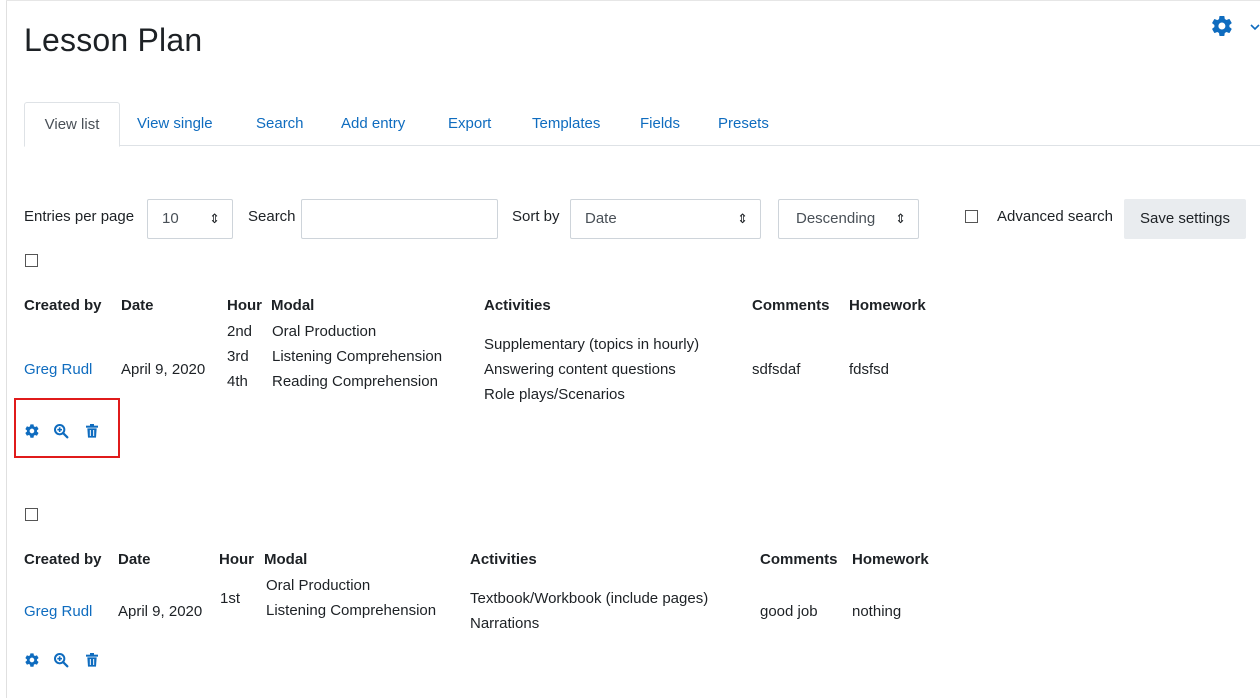 Image resolution: width=1260 pixels, height=698 pixels. Describe the element at coordinates (175, 124) in the screenshot. I see `tab-view-single: View single` at that location.